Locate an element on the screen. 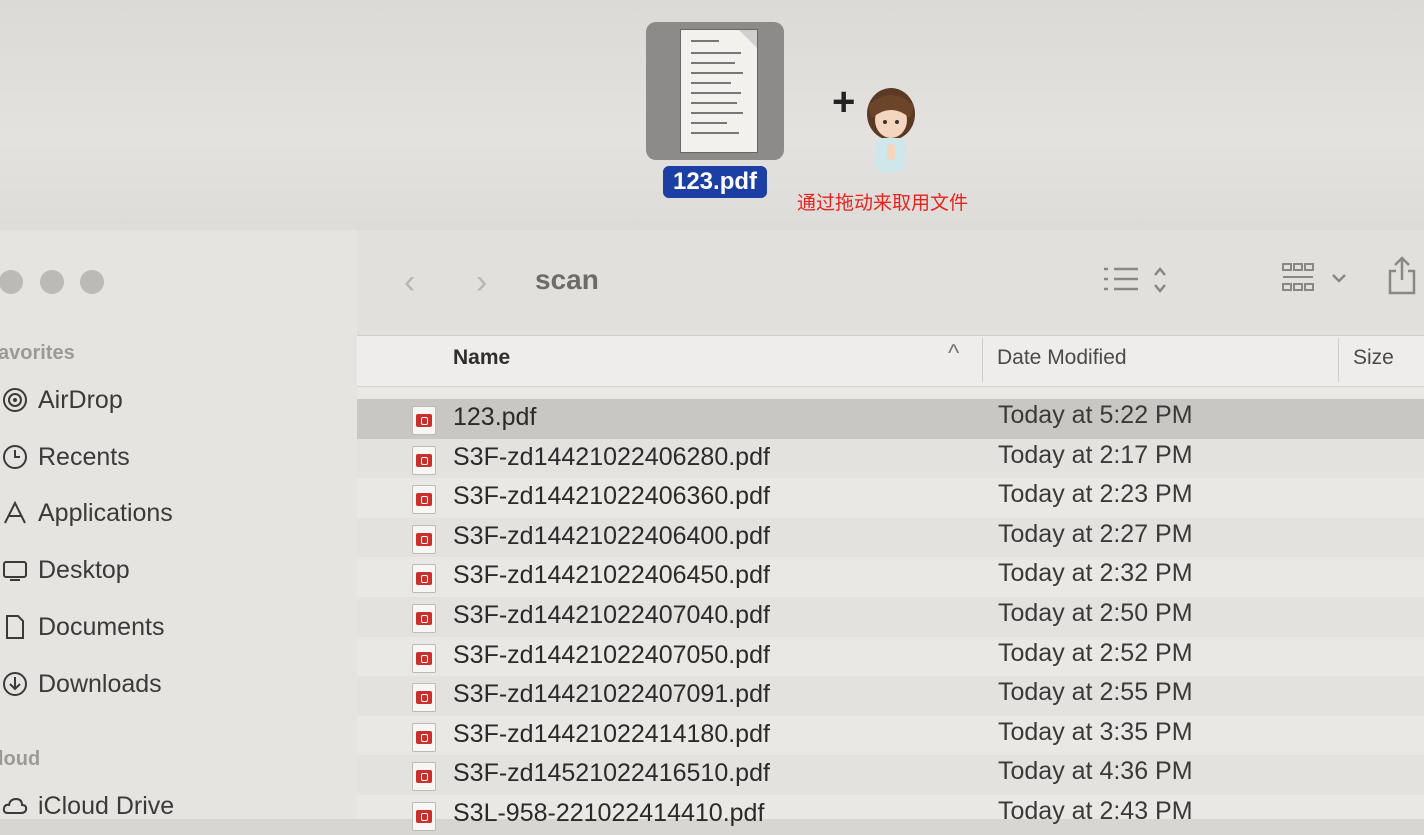 The image size is (1424, 835). file-row: S3F-zd14421022406400.pdf Today at 2:27 PM is located at coordinates (890, 537).